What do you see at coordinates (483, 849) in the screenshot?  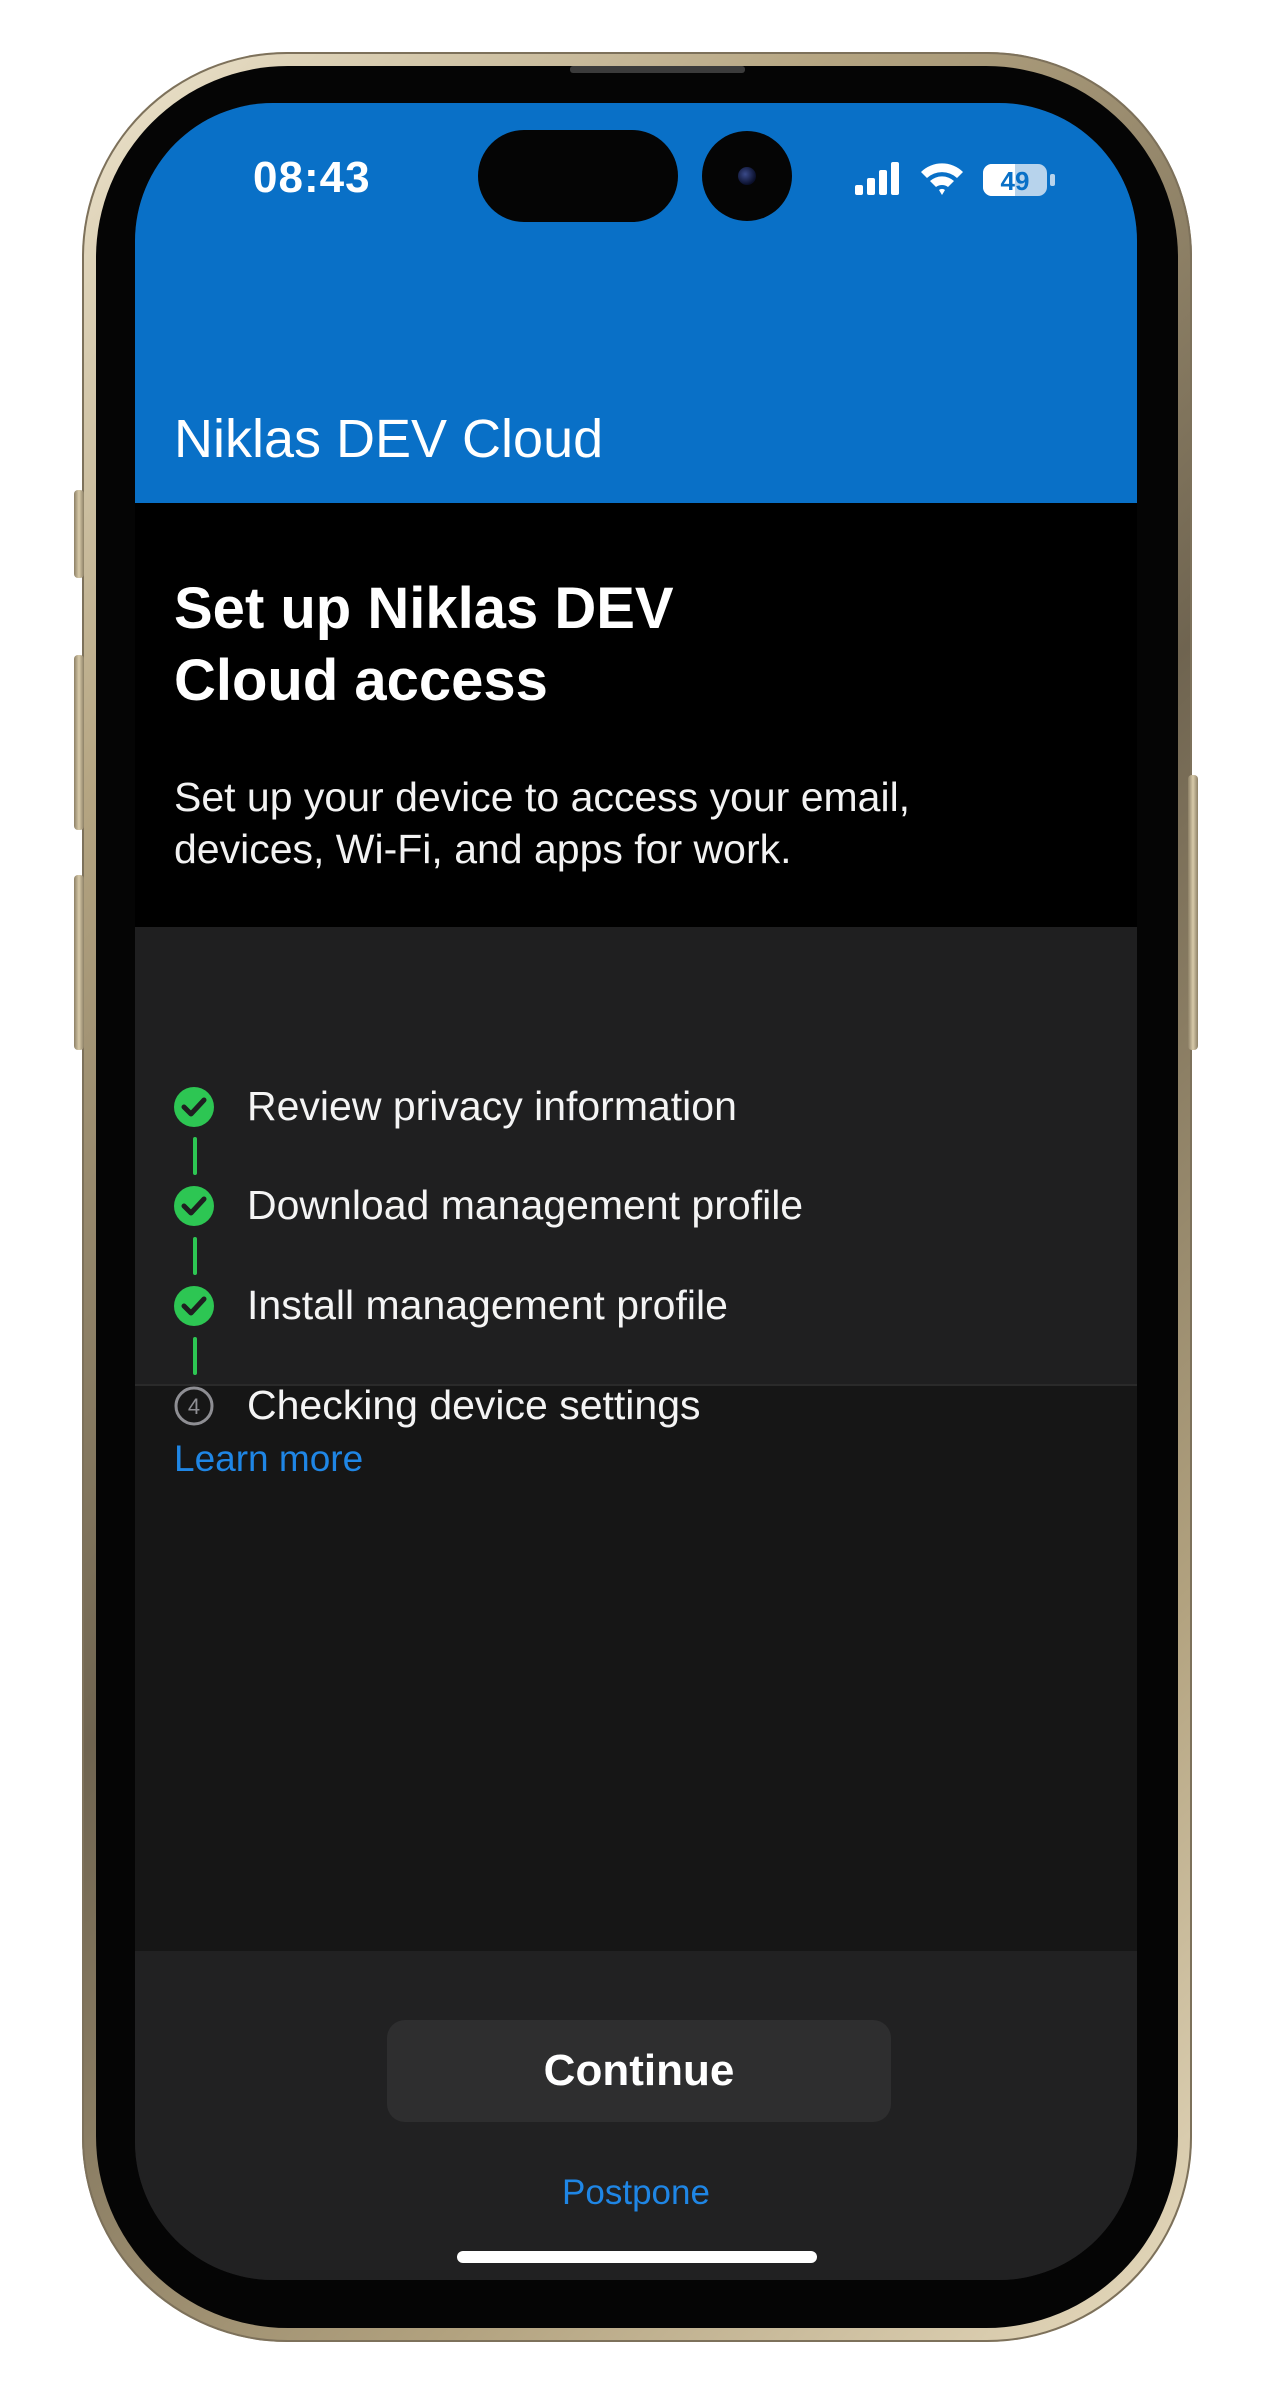 I see `page-description-line2: devices, Wi-Fi, and apps for work.` at bounding box center [483, 849].